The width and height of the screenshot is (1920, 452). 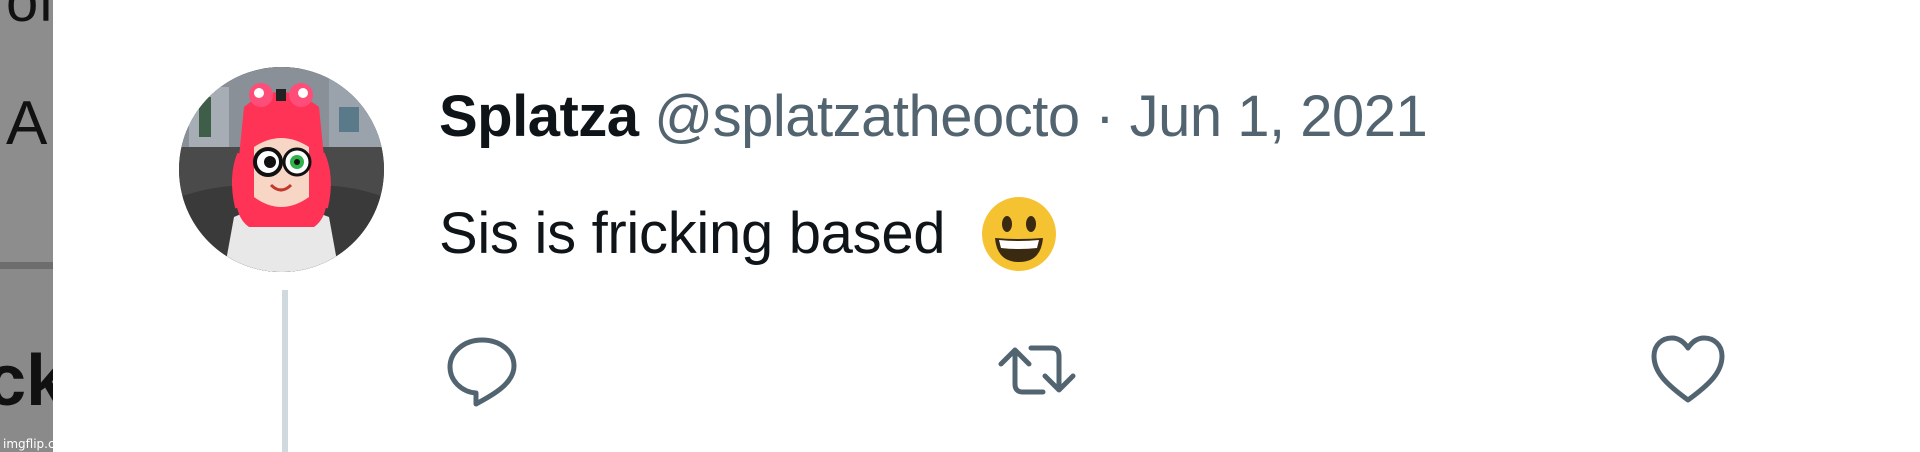 I want to click on background-divider, so click(x=26, y=265).